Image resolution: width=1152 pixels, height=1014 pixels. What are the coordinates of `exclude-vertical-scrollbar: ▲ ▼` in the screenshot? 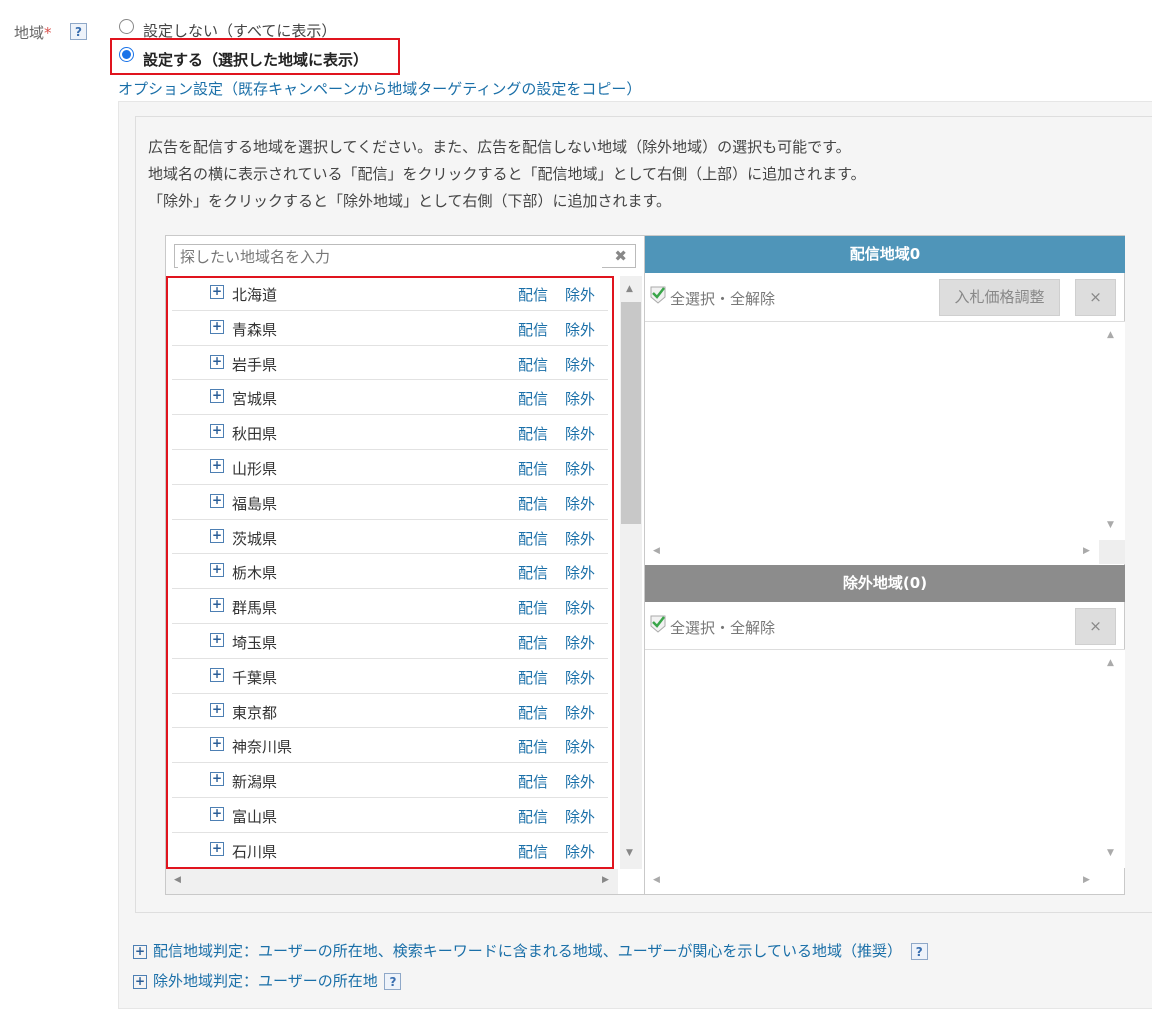 It's located at (1112, 759).